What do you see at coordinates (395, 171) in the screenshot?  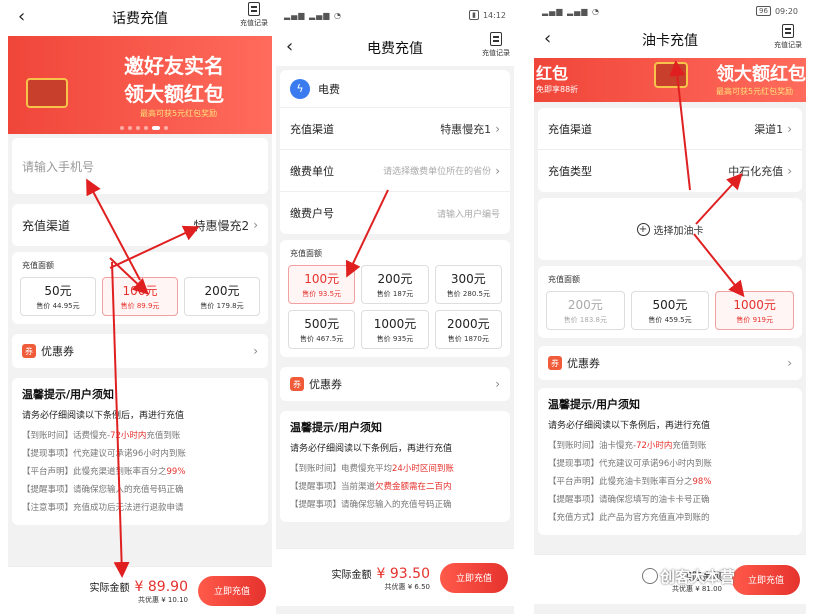 I see `payment-unit-row: 缴费单位 请选择缴费单位所在的省份 ›` at bounding box center [395, 171].